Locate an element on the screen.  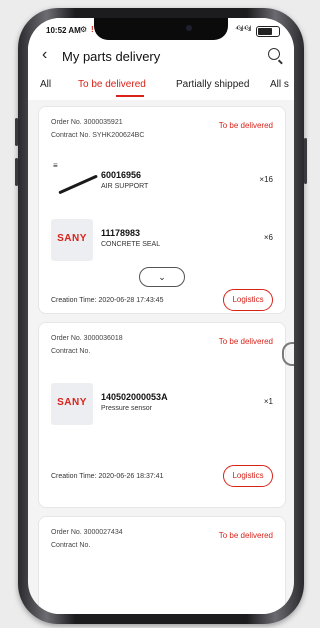
battery-icon is located at coordinates (268, 31).